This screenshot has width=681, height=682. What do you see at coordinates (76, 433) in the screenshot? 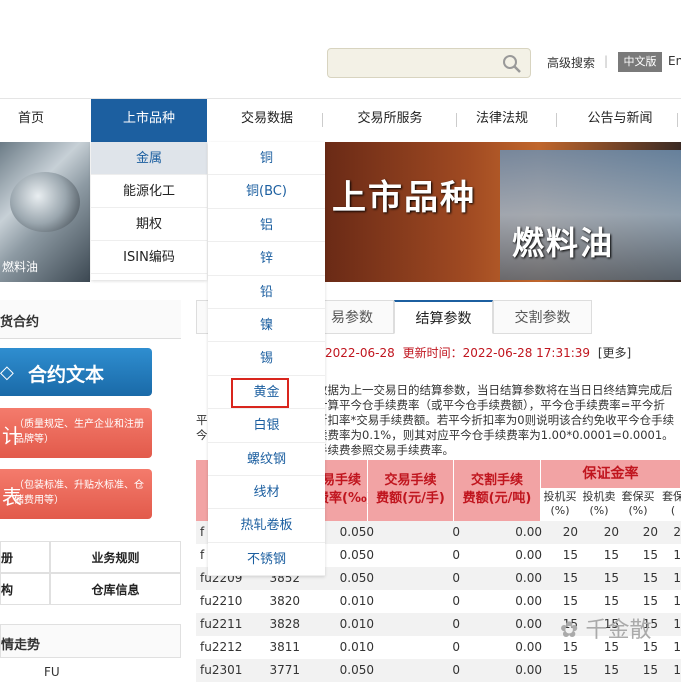
I see `delivery-spec-button: 计 （质量规定、生产企业和注册品牌等）` at bounding box center [76, 433].